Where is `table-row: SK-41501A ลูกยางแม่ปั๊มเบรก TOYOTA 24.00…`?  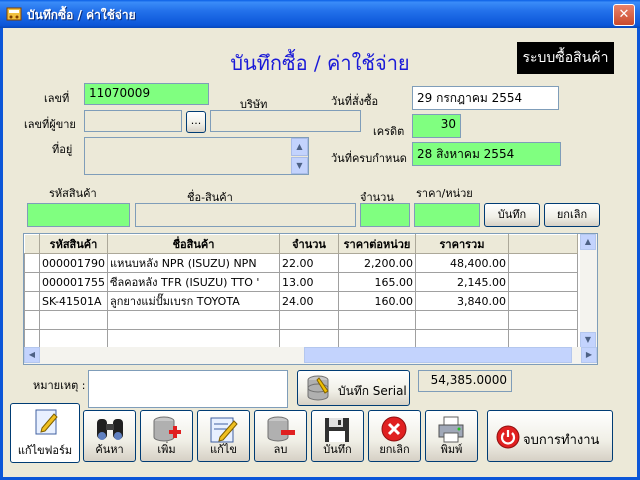
table-row: SK-41501A ลูกยางแม่ปั๊มเบรก TOYOTA 24.00… is located at coordinates (301, 301).